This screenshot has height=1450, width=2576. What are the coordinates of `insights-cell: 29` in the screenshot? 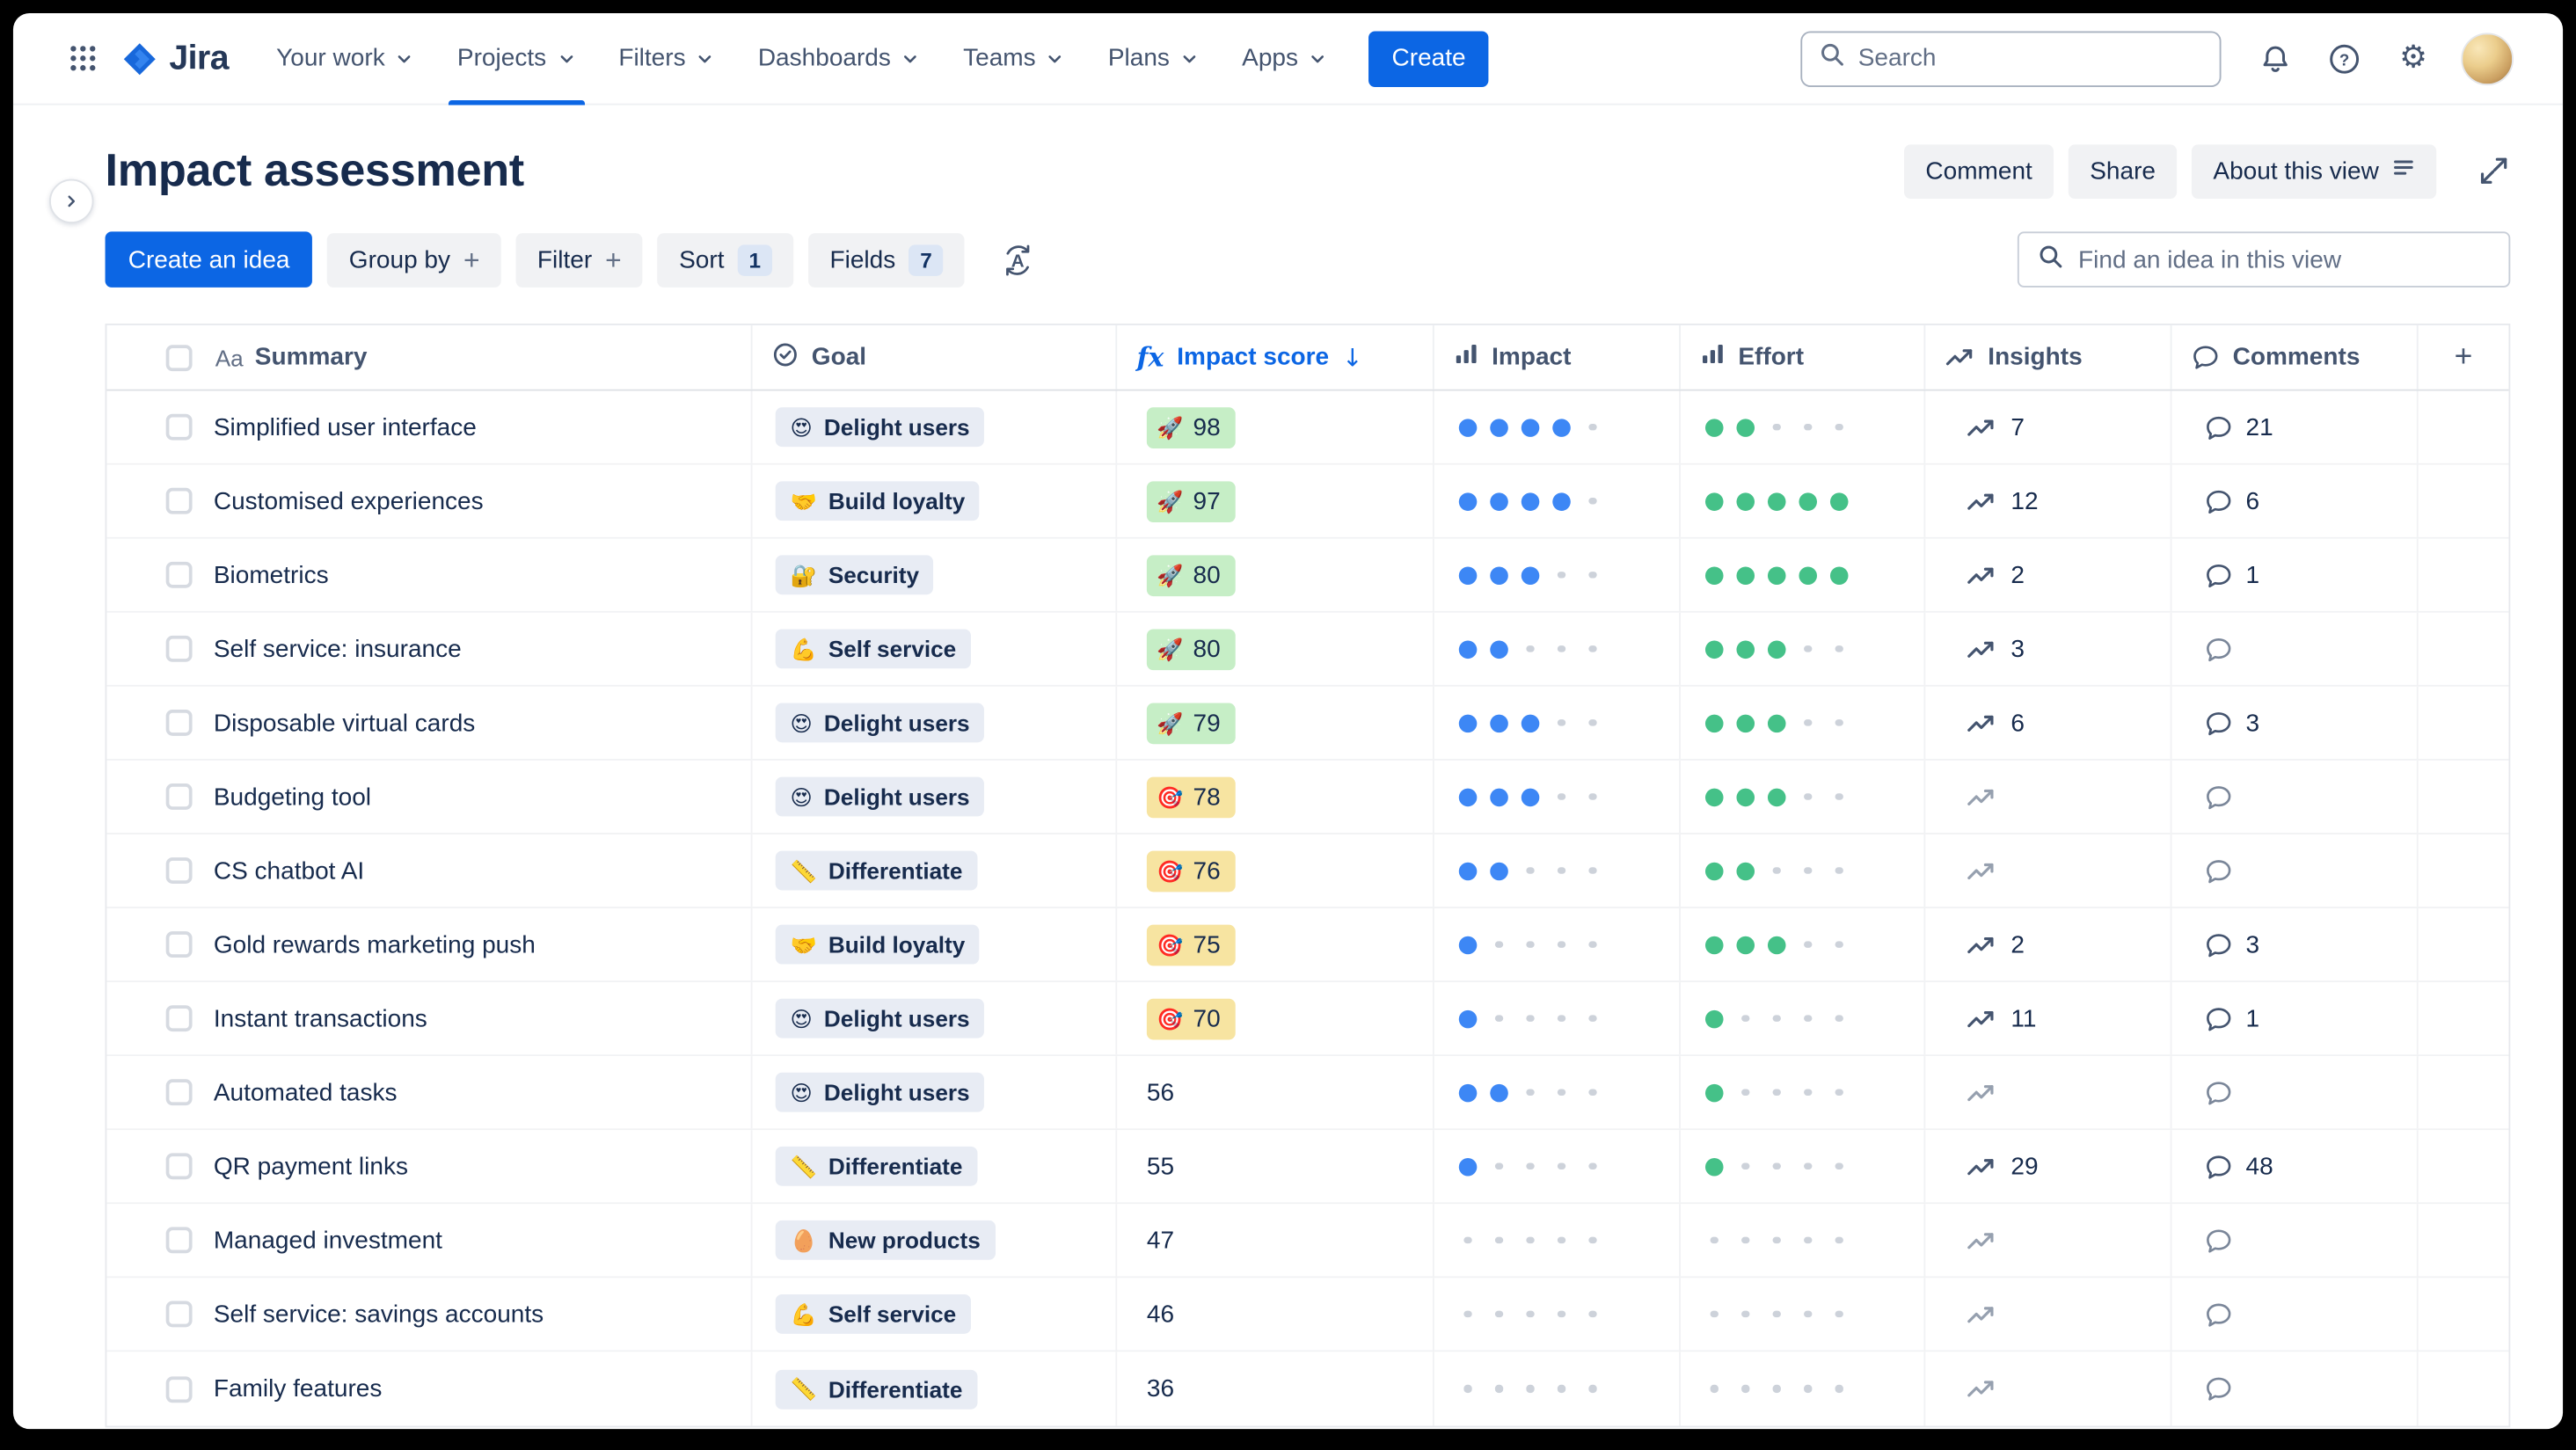 It's located at (2048, 1166).